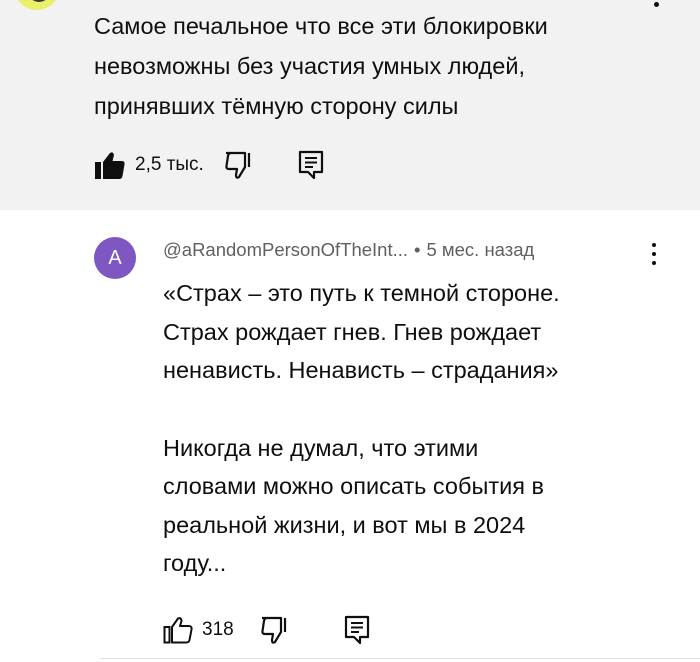  Describe the element at coordinates (353, 486) in the screenshot. I see `comment-line: словами можно описать события в` at that location.